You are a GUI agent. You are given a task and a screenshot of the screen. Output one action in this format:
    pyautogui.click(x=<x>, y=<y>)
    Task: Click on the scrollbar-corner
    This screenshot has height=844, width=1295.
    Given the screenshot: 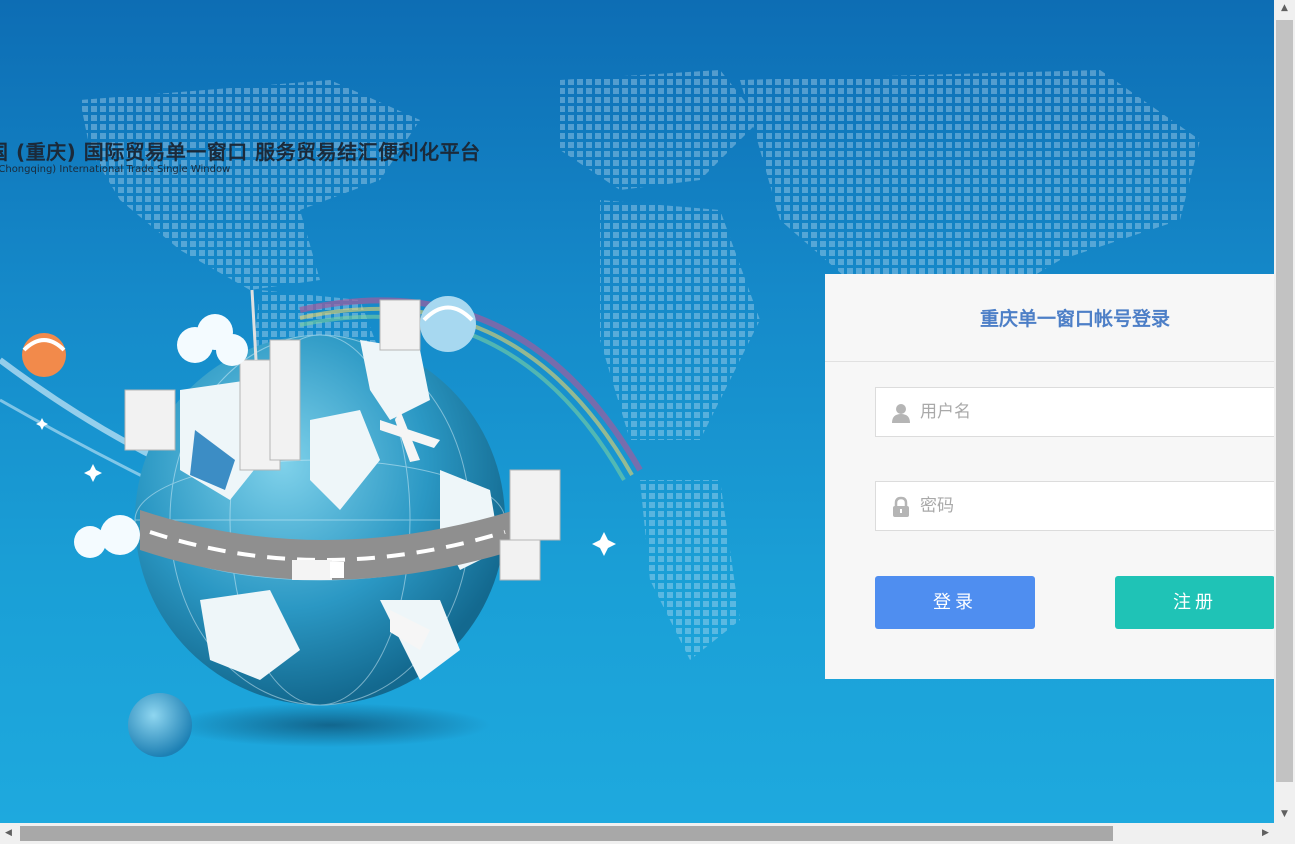 What is the action you would take?
    pyautogui.click(x=1284, y=833)
    